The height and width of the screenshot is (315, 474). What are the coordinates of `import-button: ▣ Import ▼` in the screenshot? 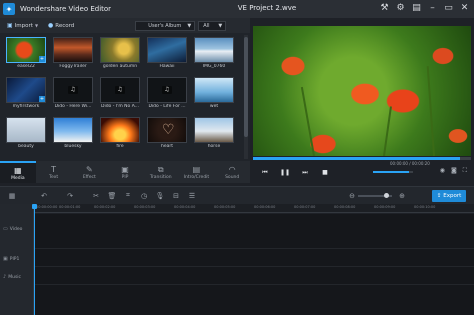 It's located at (22, 25).